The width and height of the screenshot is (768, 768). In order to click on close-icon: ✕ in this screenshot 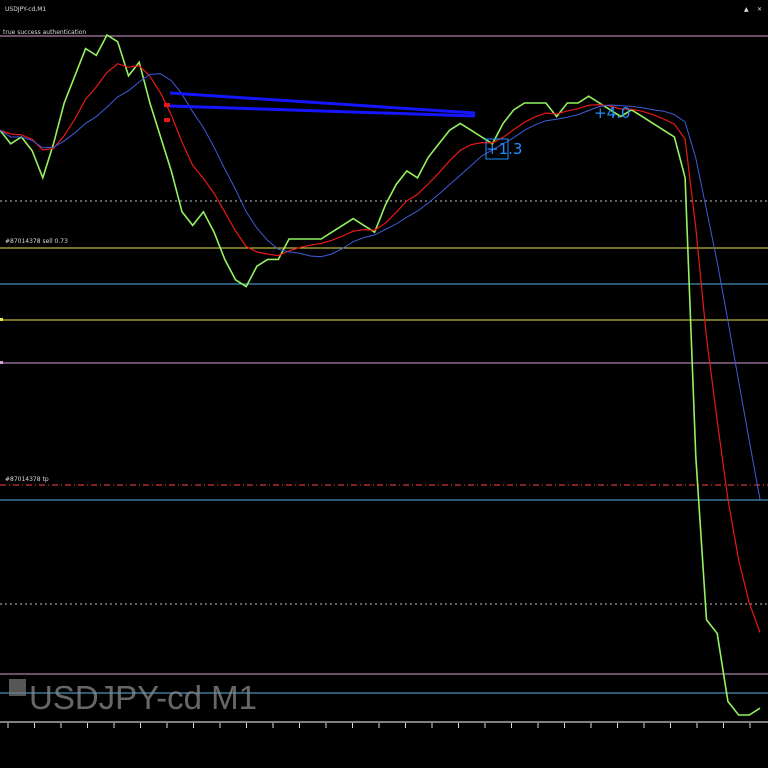, I will do `click(759, 9)`.